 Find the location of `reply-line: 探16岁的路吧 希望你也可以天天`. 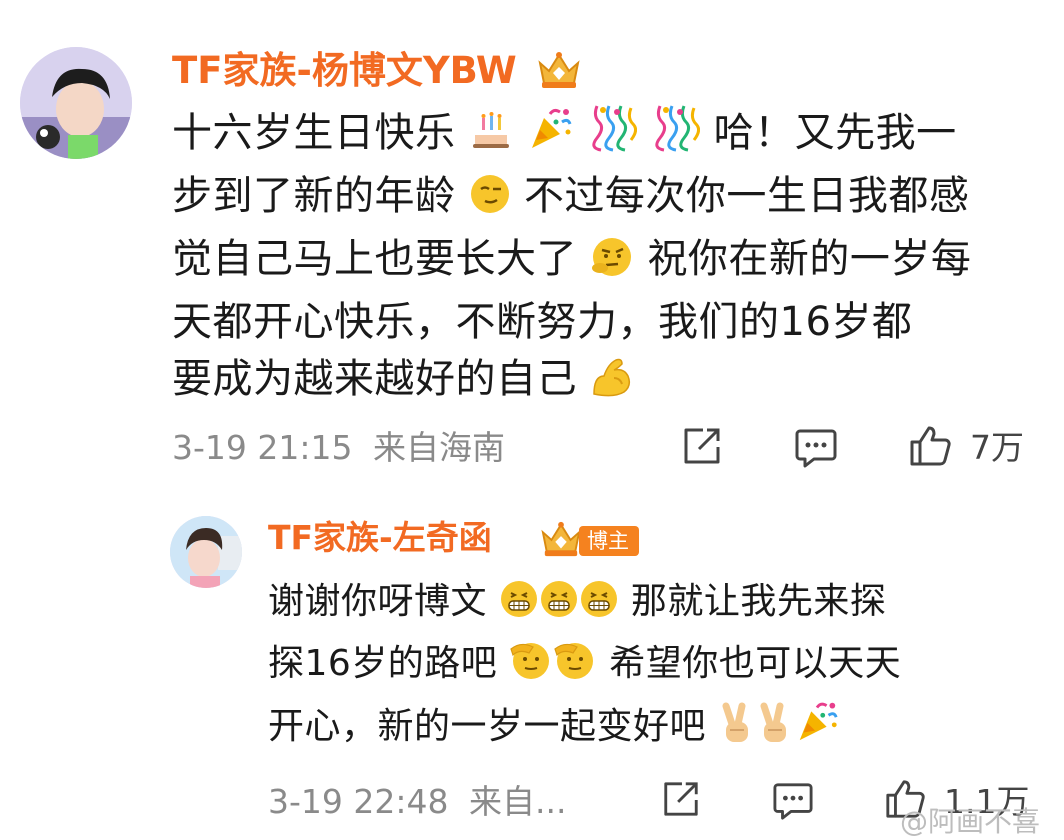

reply-line: 探16岁的路吧 希望你也可以天天 is located at coordinates (658, 667).